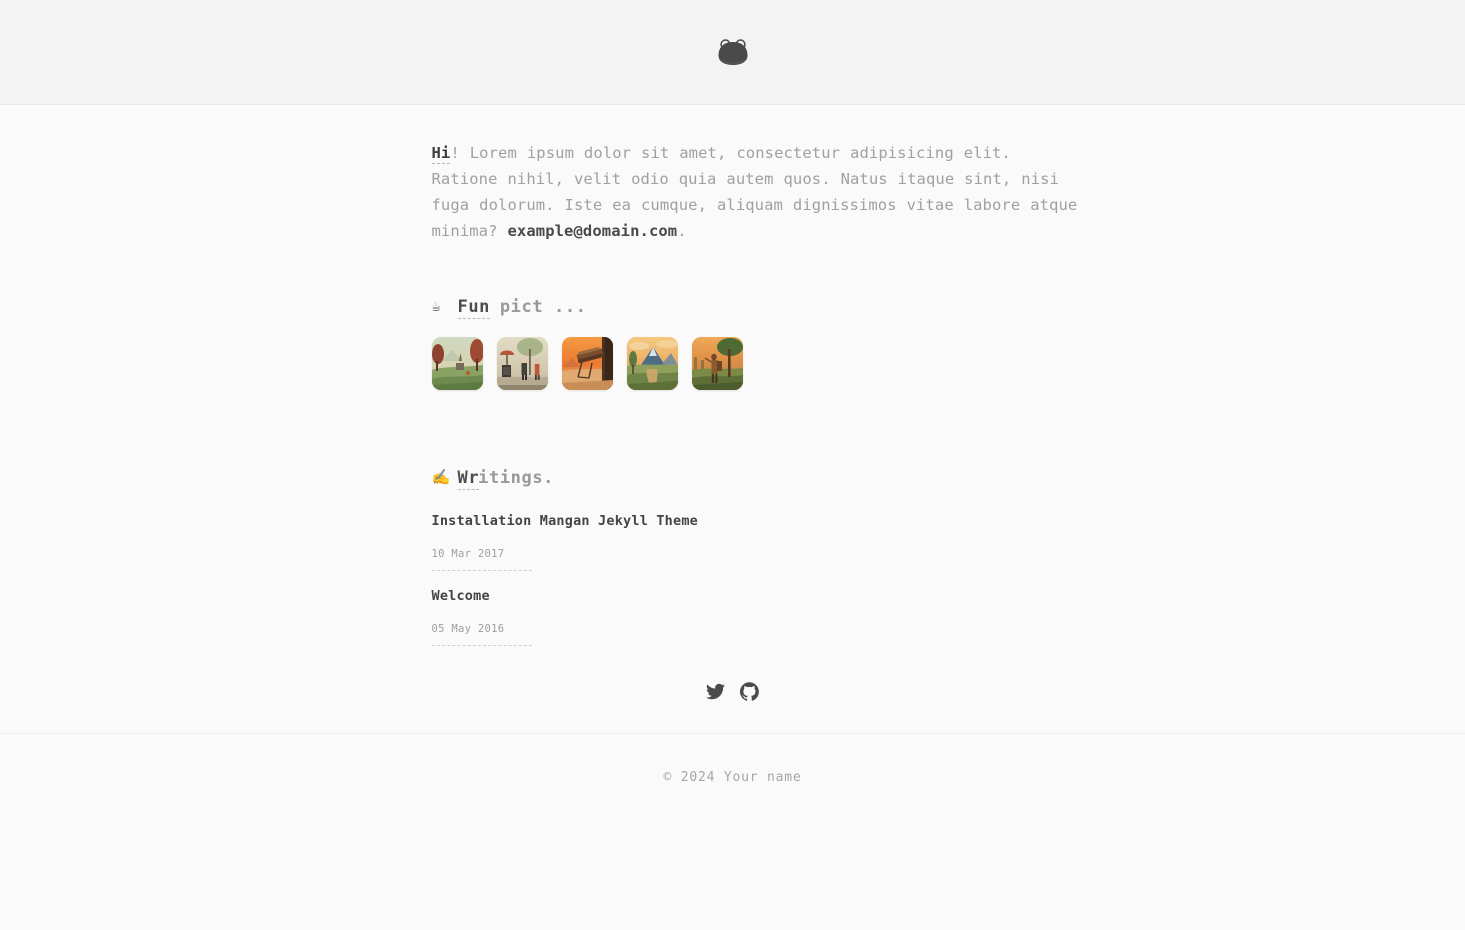  I want to click on site-footer: © 2024 Your name, so click(732, 759).